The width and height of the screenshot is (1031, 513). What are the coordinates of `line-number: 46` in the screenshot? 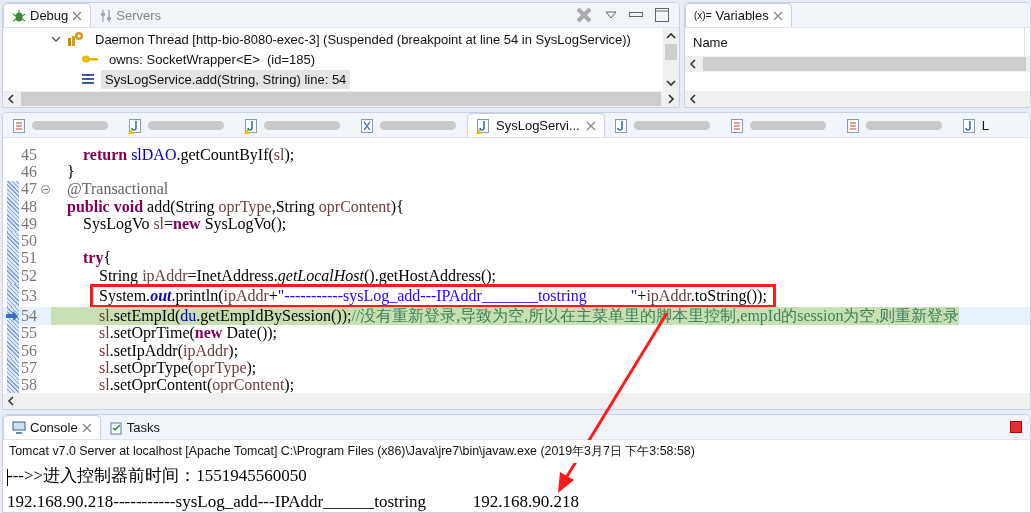 It's located at (29, 171).